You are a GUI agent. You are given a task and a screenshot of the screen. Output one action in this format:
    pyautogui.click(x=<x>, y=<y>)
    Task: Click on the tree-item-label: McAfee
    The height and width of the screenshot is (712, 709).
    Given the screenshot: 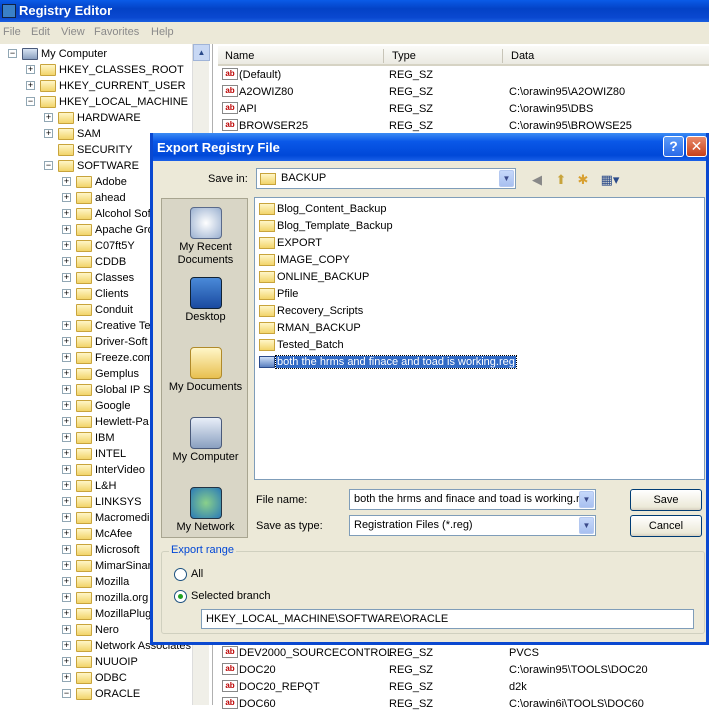 What is the action you would take?
    pyautogui.click(x=114, y=534)
    